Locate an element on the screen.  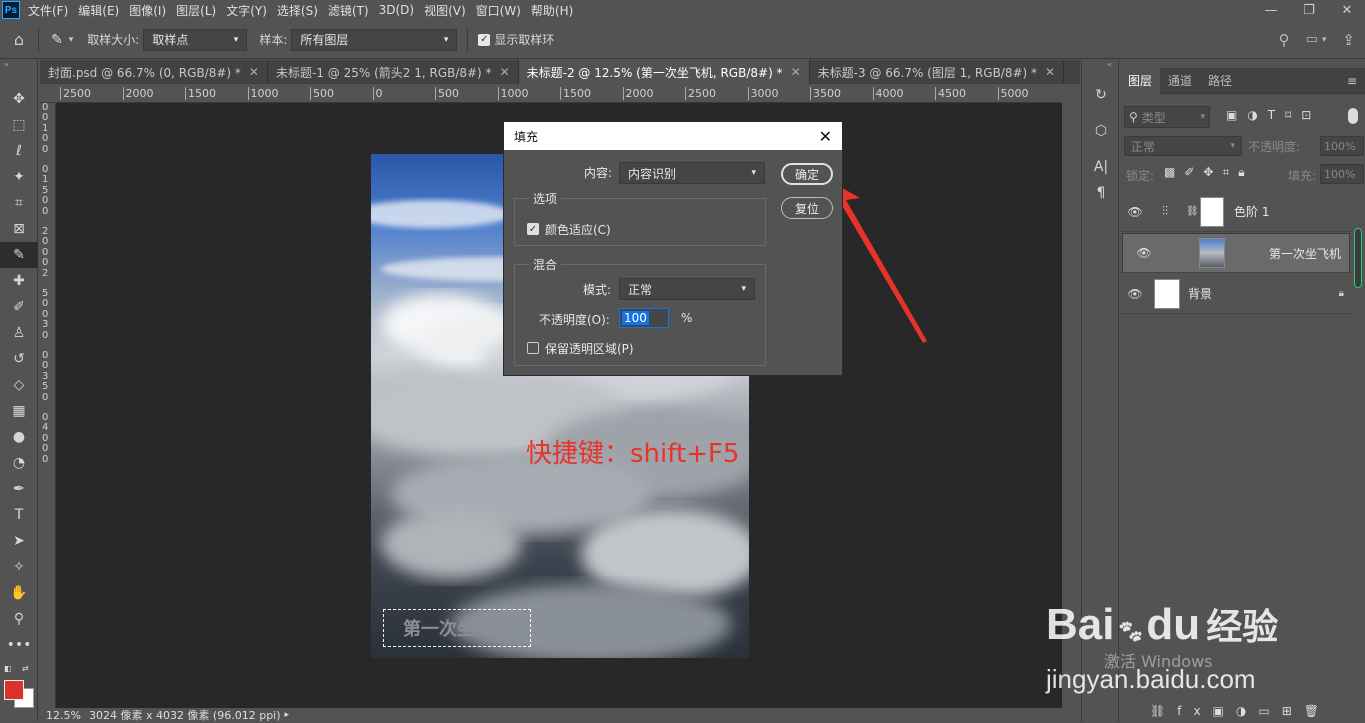
tab-untitled-3: 未标题-3 @ 66.7% (图层 1, RGB/8#) * ✕ is located at coordinates (937, 72).